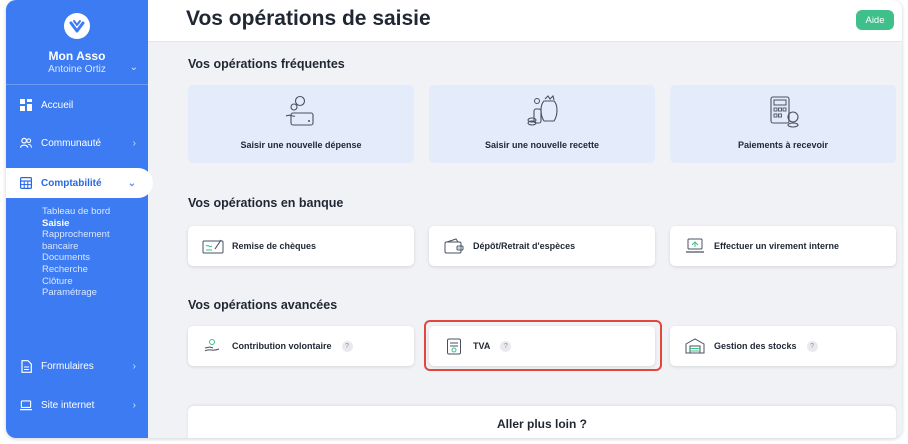  What do you see at coordinates (695, 246) in the screenshot?
I see `transfer-icon` at bounding box center [695, 246].